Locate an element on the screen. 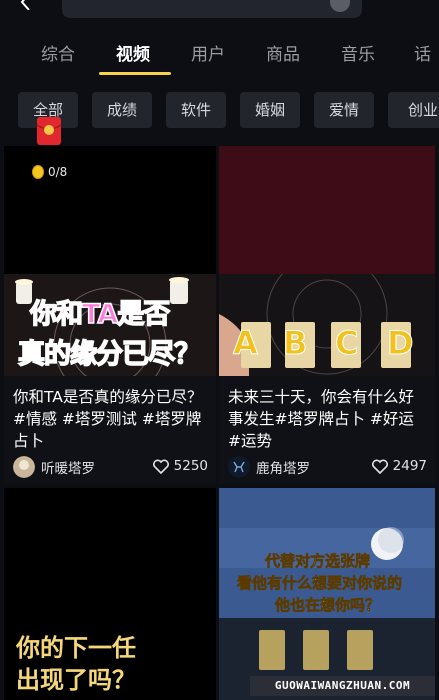 This screenshot has height=700, width=439. likes-info: 5250 is located at coordinates (180, 466).